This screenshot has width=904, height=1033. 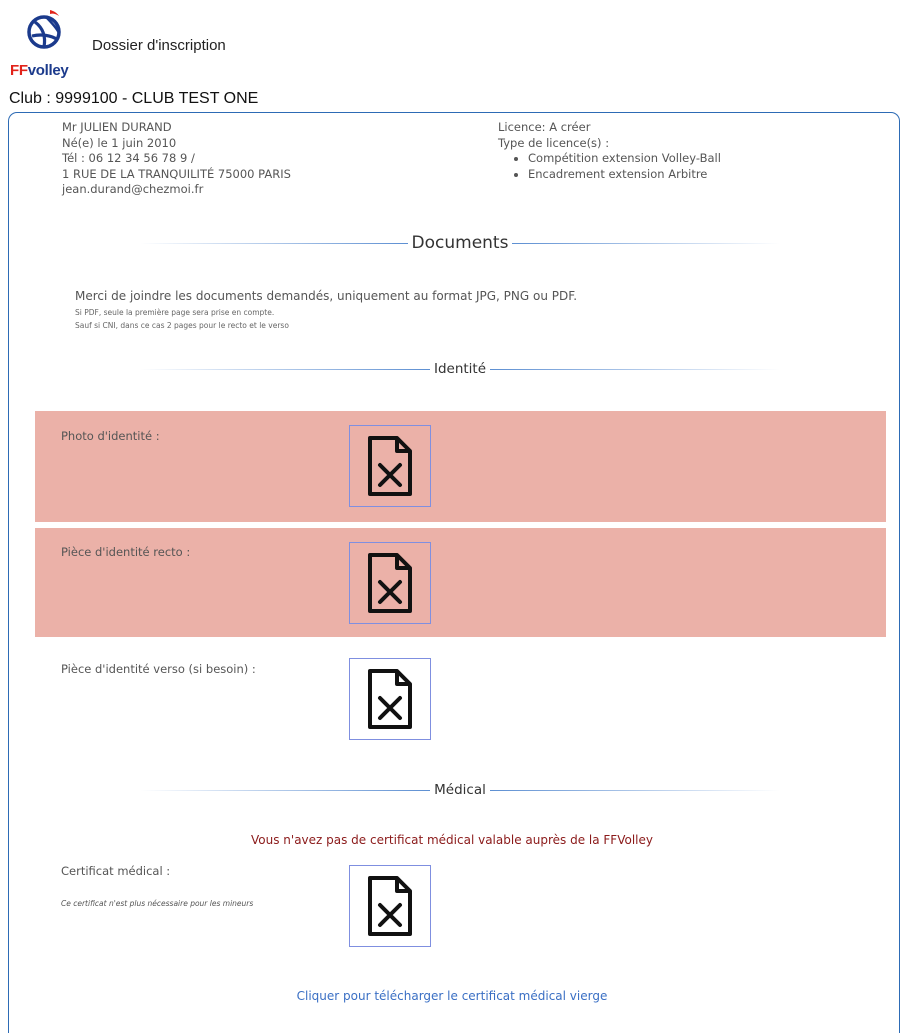 I want to click on app-title: Dossier d'inscription, so click(x=159, y=45).